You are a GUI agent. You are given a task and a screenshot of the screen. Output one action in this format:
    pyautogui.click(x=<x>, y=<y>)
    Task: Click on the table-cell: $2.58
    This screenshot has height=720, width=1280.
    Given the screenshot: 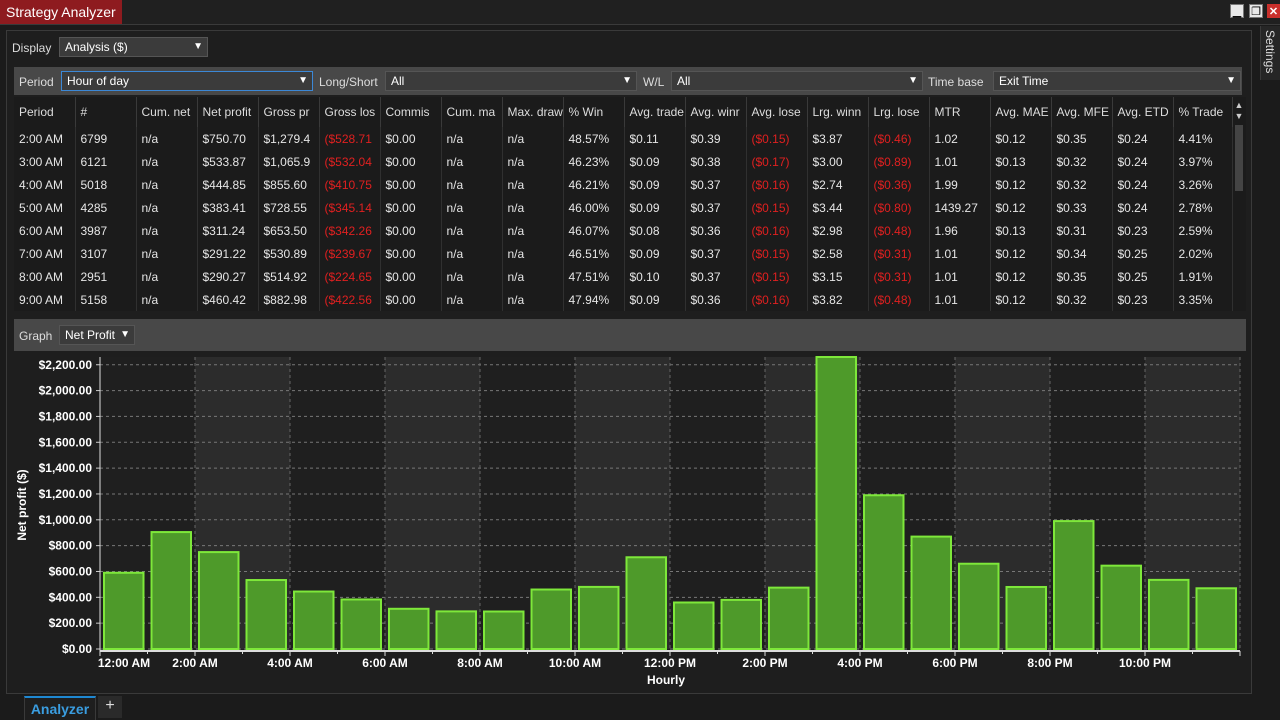 What is the action you would take?
    pyautogui.click(x=838, y=253)
    